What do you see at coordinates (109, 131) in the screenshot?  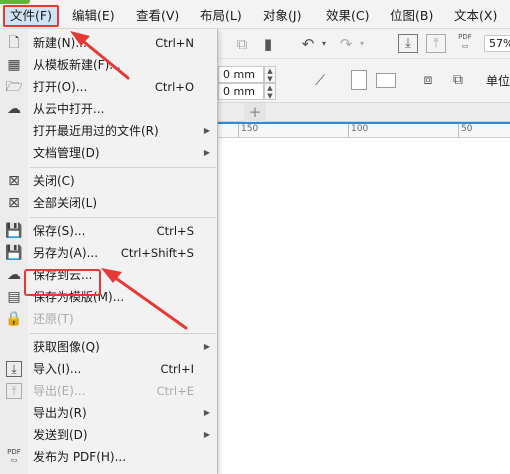 I see `menu-item-open-recent: 打开最近用过的文件(R) ▶` at bounding box center [109, 131].